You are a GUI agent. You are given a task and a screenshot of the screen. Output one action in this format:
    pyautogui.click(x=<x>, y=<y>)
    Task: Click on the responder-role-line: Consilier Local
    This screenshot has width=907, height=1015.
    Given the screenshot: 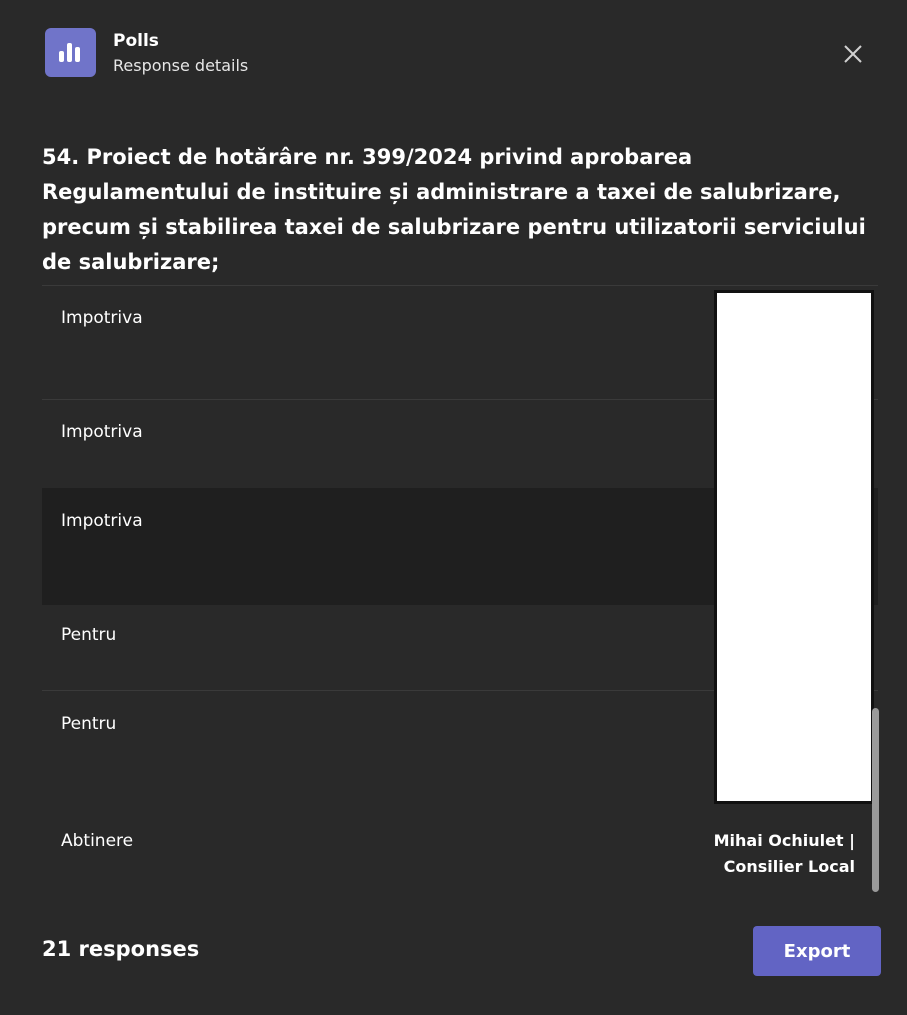 What is the action you would take?
    pyautogui.click(x=789, y=866)
    